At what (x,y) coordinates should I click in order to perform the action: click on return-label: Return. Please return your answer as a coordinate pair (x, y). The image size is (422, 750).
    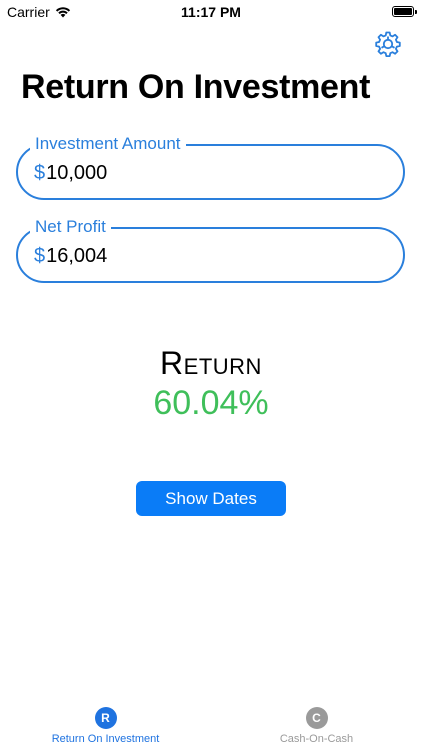
    Looking at the image, I should click on (211, 363).